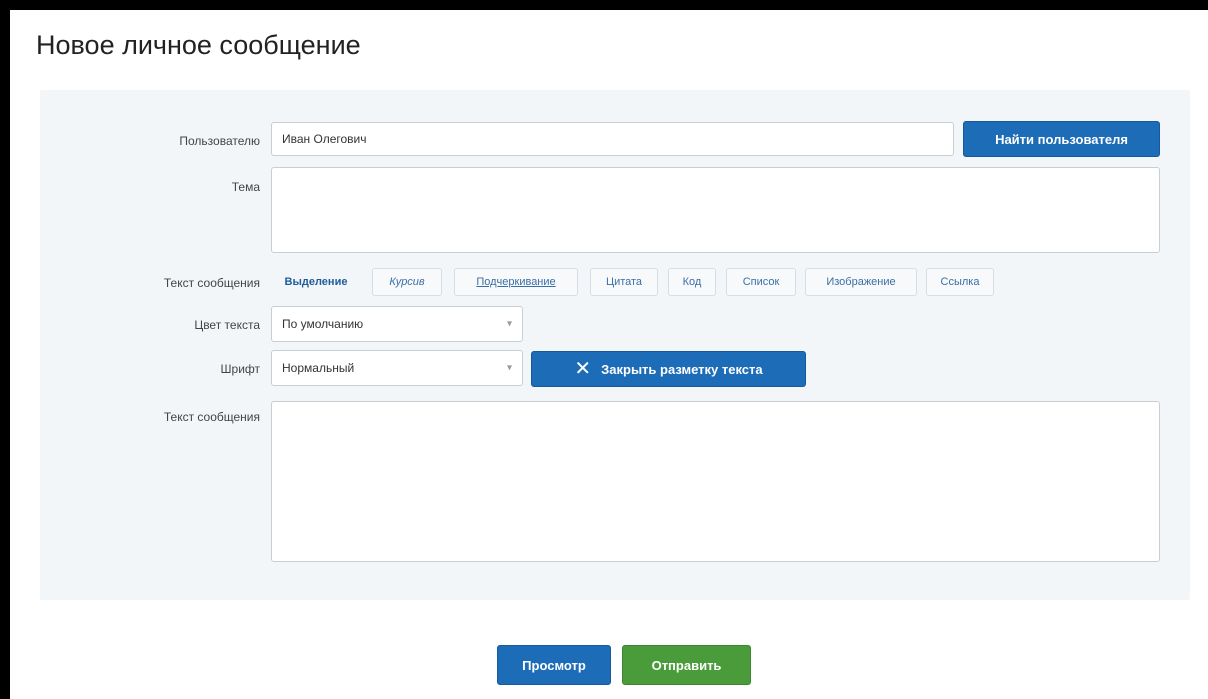  What do you see at coordinates (198, 45) in the screenshot?
I see `page-title: Новое личное сообщение` at bounding box center [198, 45].